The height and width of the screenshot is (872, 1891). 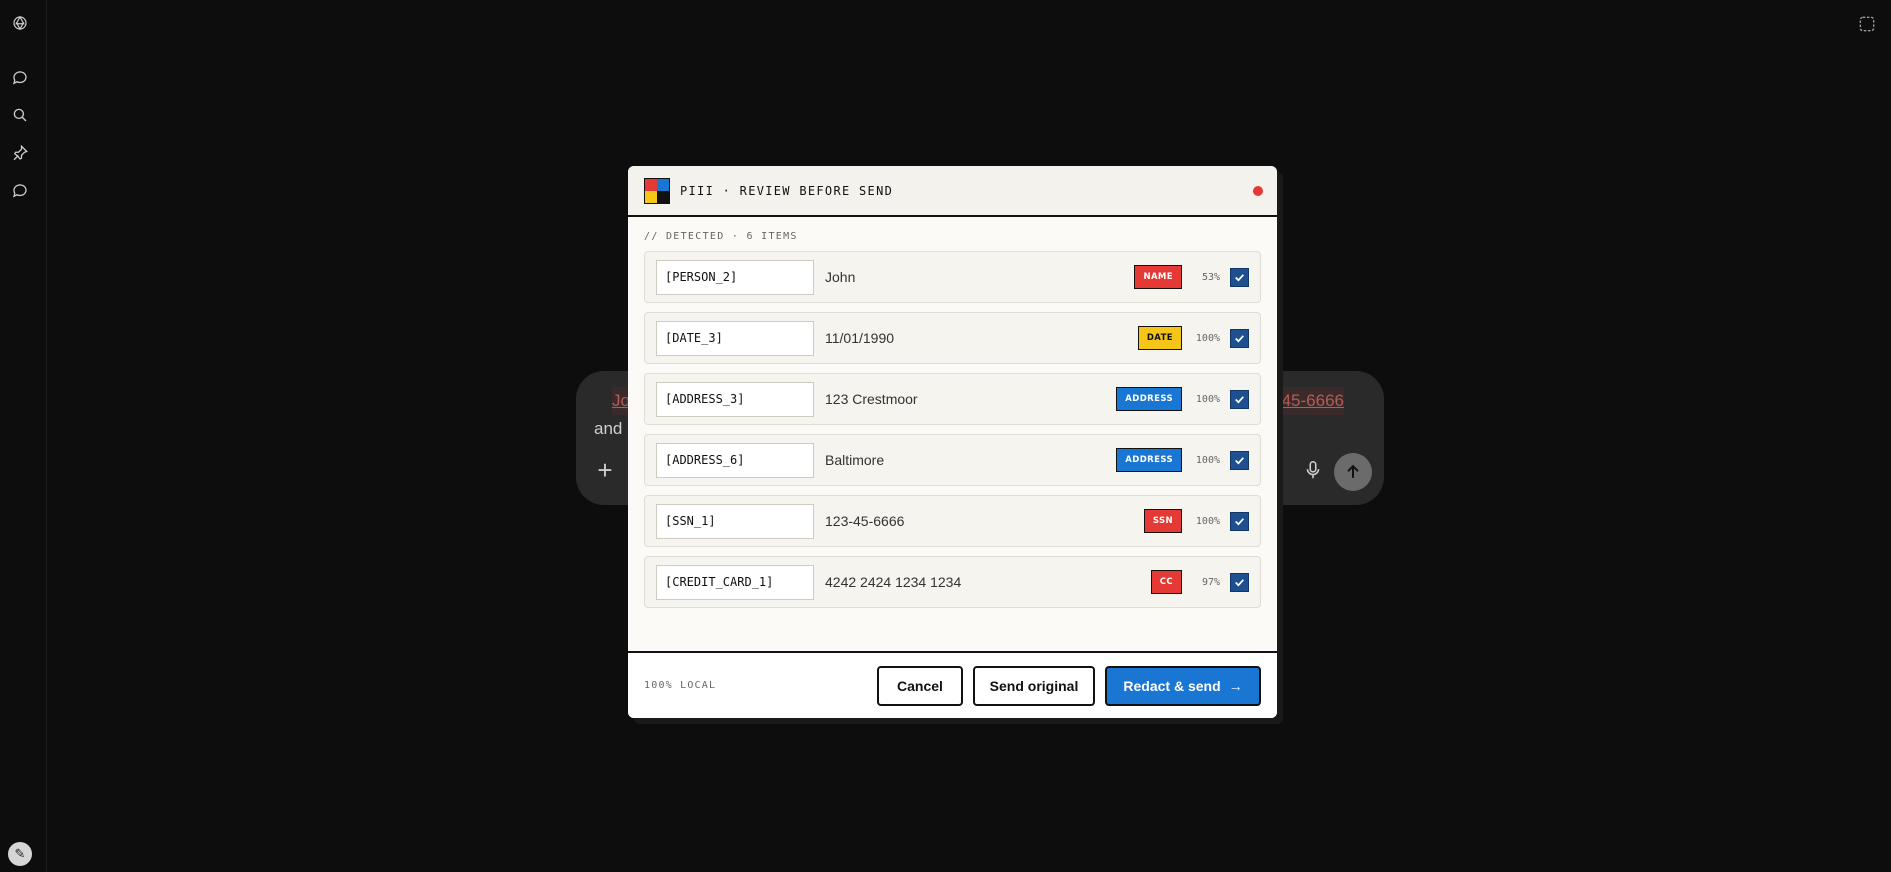 What do you see at coordinates (1353, 472) in the screenshot?
I see `send-button` at bounding box center [1353, 472].